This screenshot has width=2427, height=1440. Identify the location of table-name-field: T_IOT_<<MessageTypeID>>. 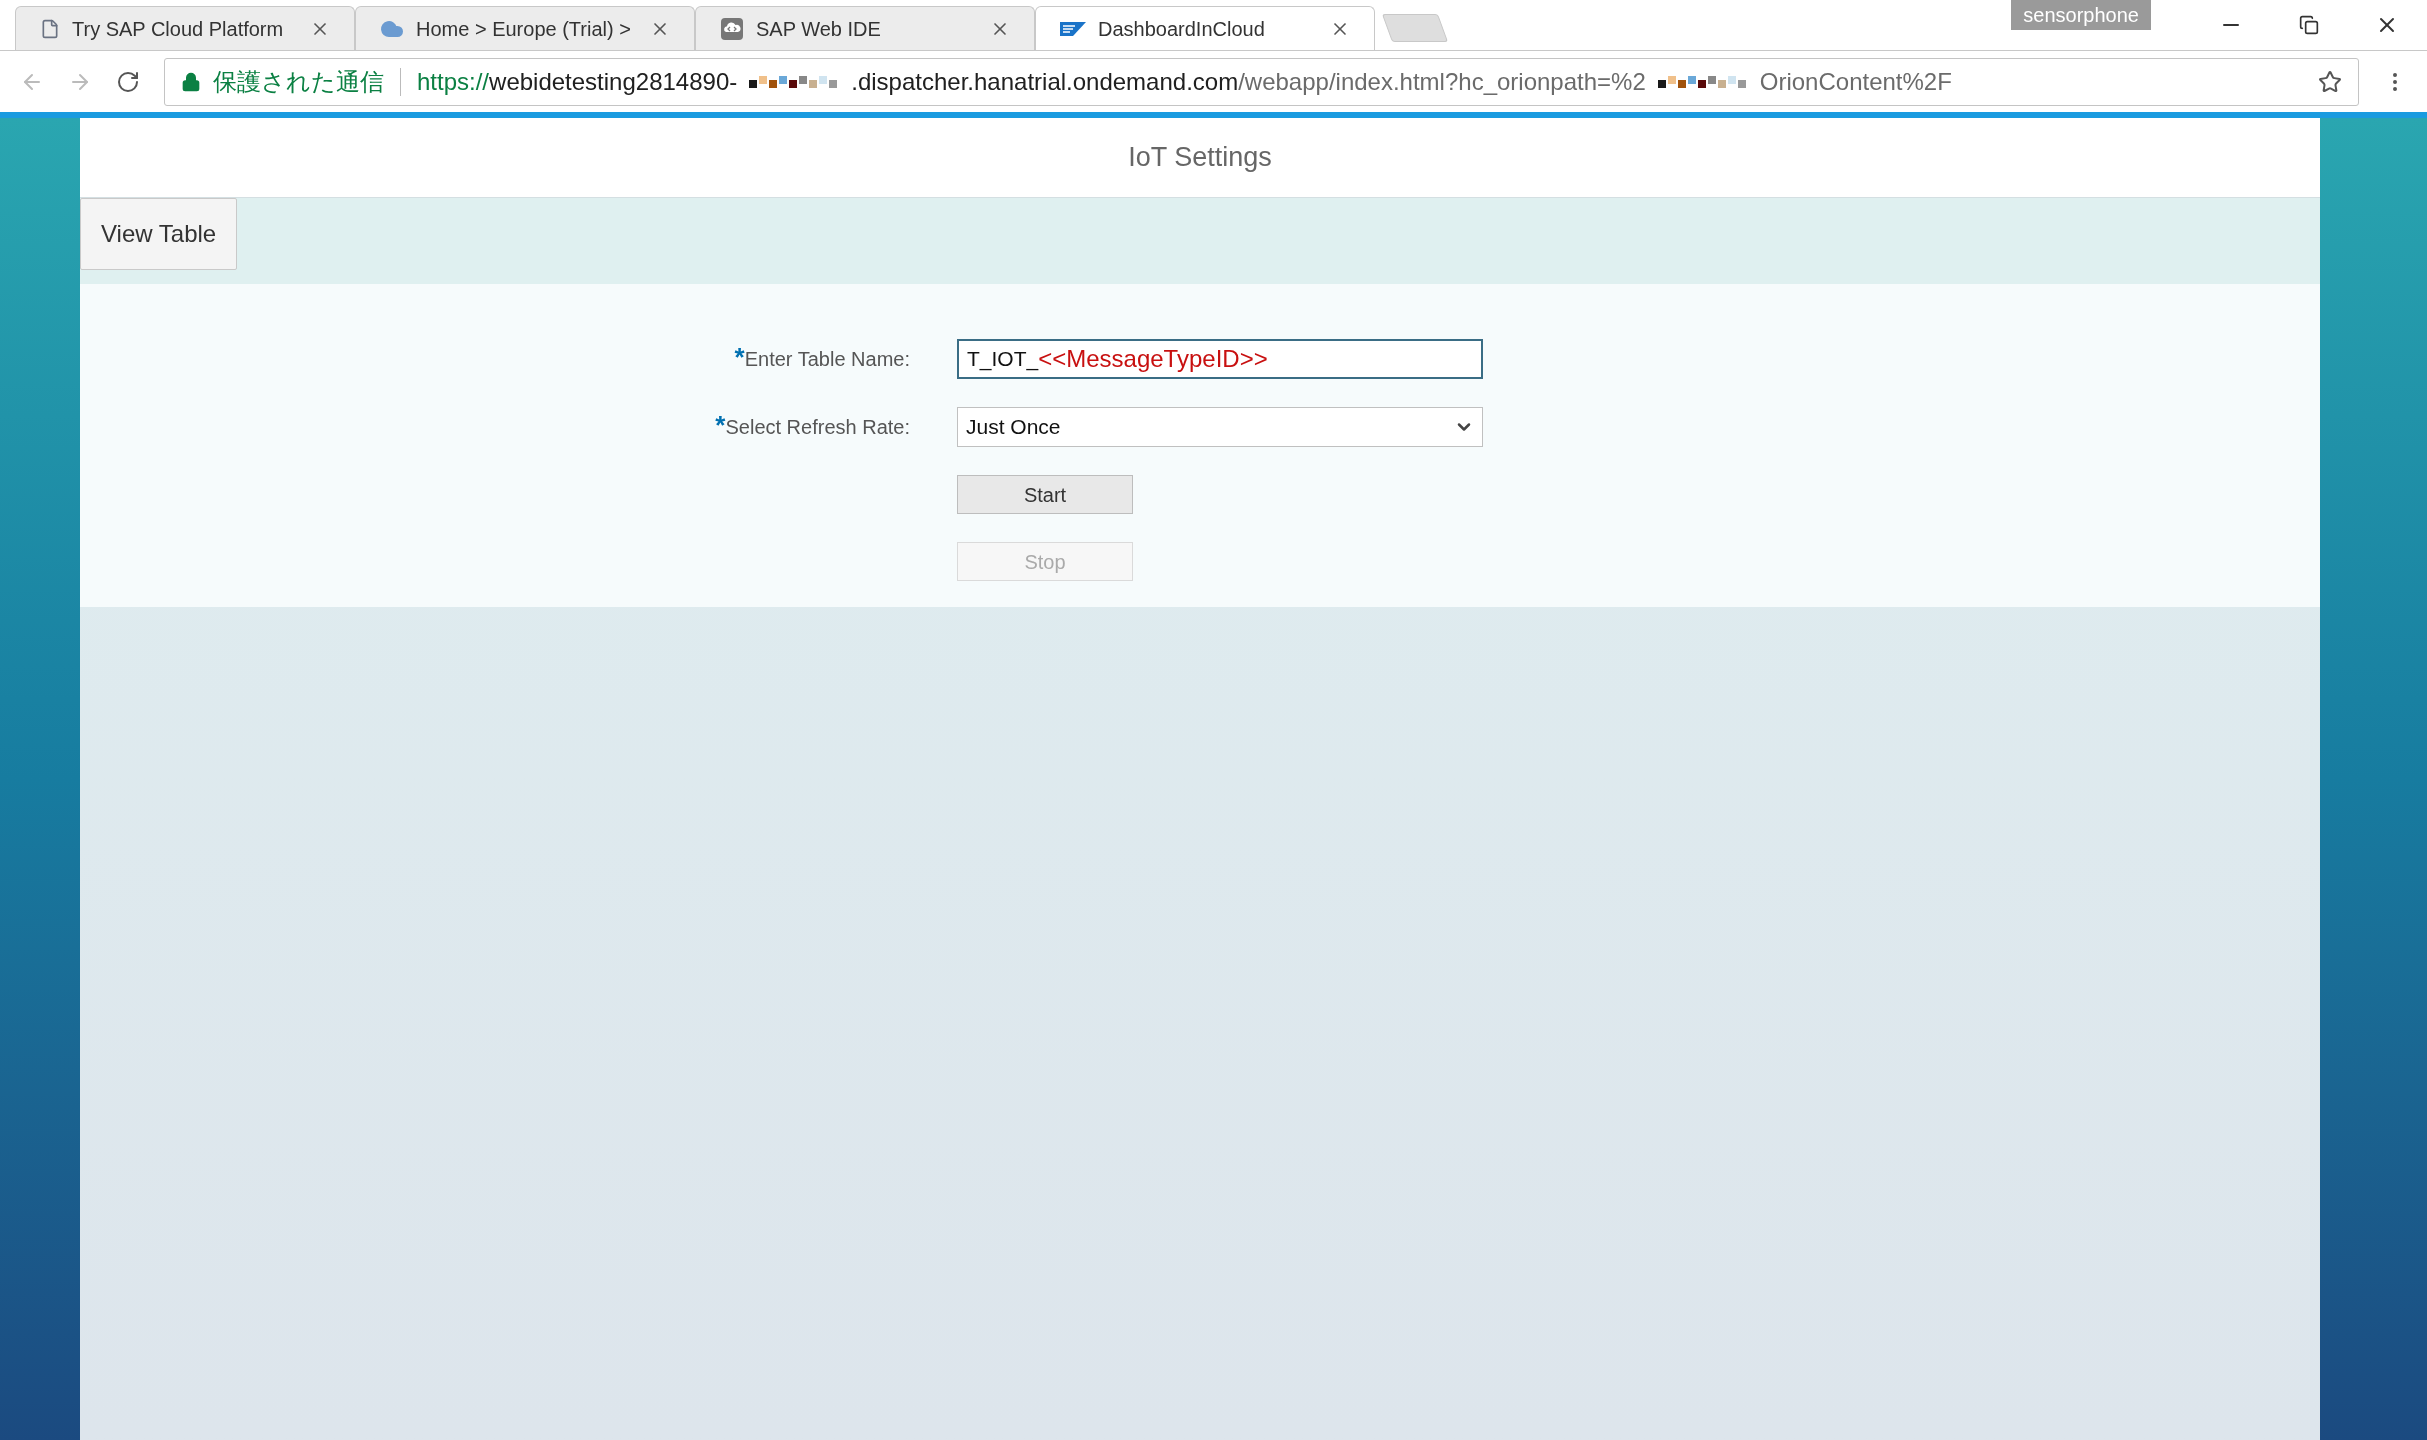
(1220, 359).